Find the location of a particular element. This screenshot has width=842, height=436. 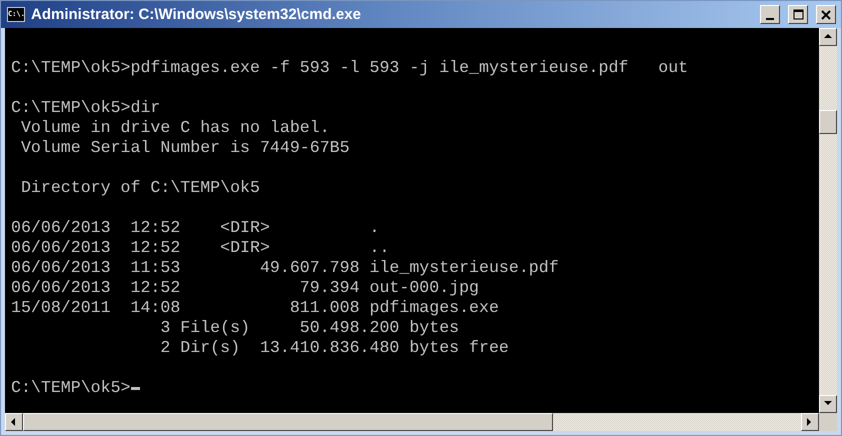

horizontal-scrollbar is located at coordinates (412, 422).